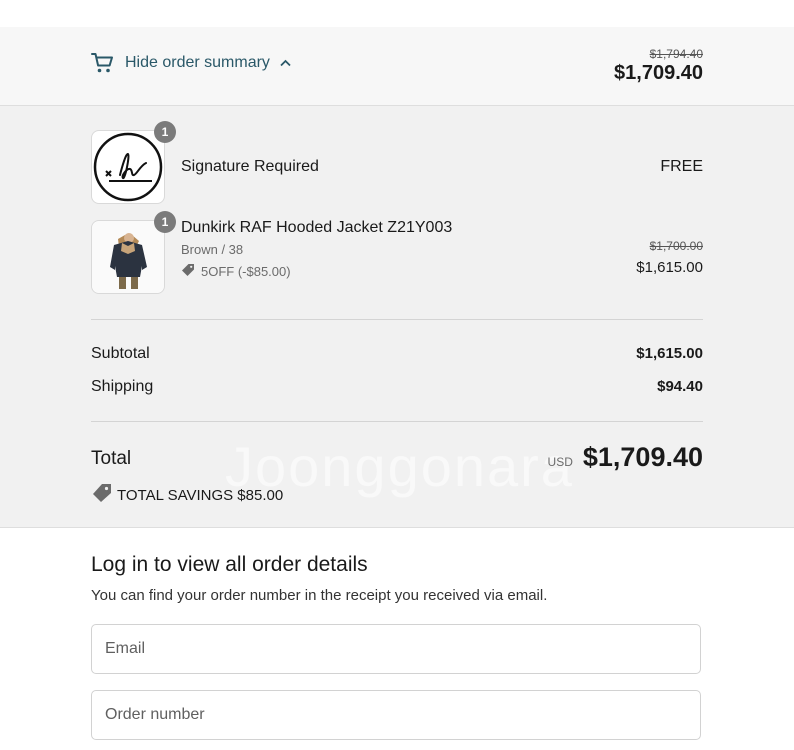 The image size is (794, 750). Describe the element at coordinates (396, 715) in the screenshot. I see `order-number-field` at that location.